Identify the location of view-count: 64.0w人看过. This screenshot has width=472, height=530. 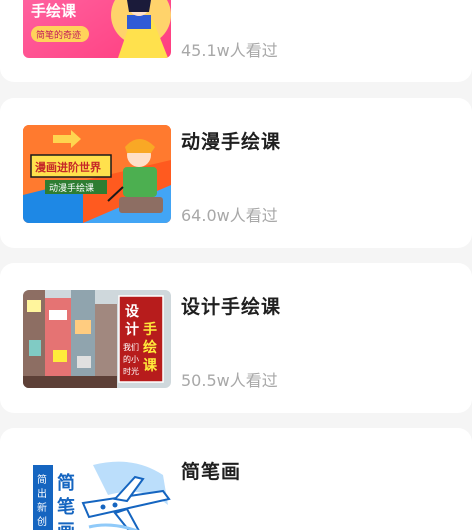
(229, 215).